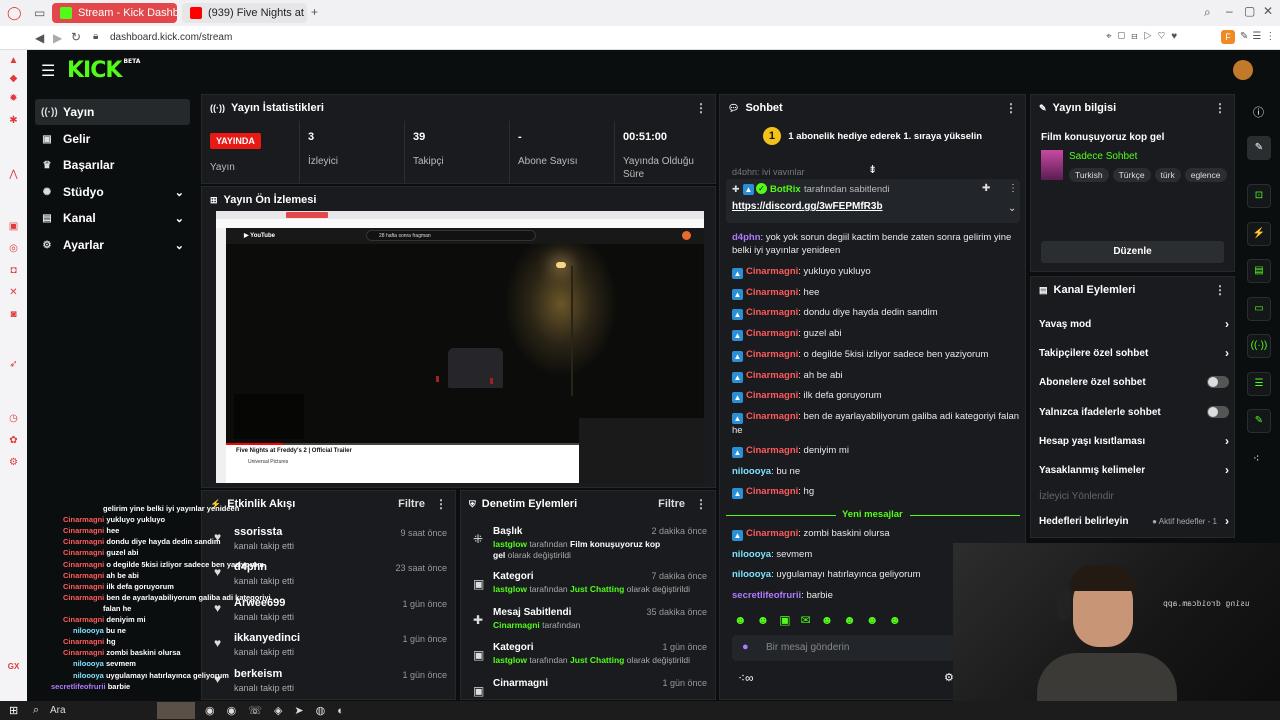 This screenshot has height=720, width=1280. Describe the element at coordinates (746, 237) in the screenshot. I see `chat-username: d4phn` at that location.